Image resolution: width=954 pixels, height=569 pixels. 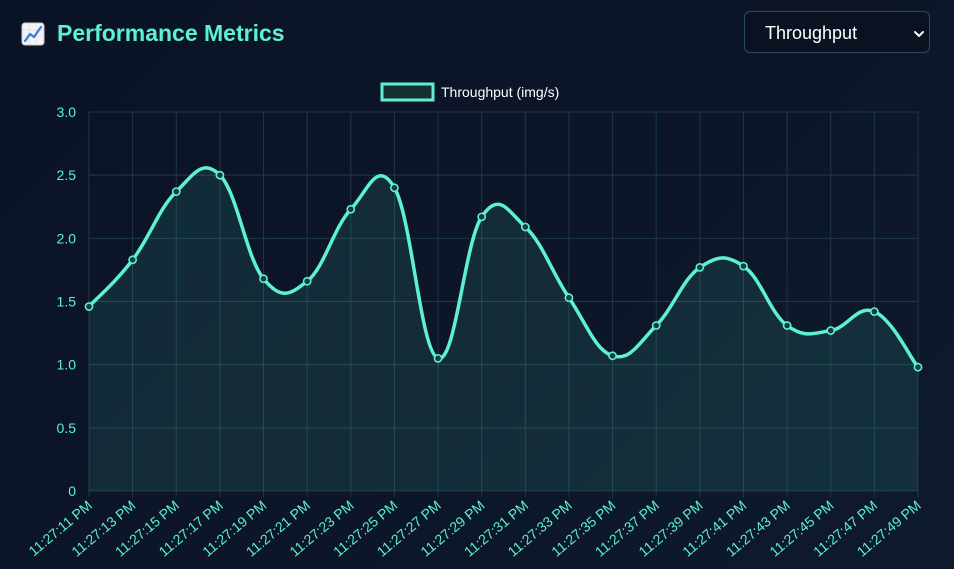 I want to click on y-tick-label: 2.5, so click(x=67, y=175).